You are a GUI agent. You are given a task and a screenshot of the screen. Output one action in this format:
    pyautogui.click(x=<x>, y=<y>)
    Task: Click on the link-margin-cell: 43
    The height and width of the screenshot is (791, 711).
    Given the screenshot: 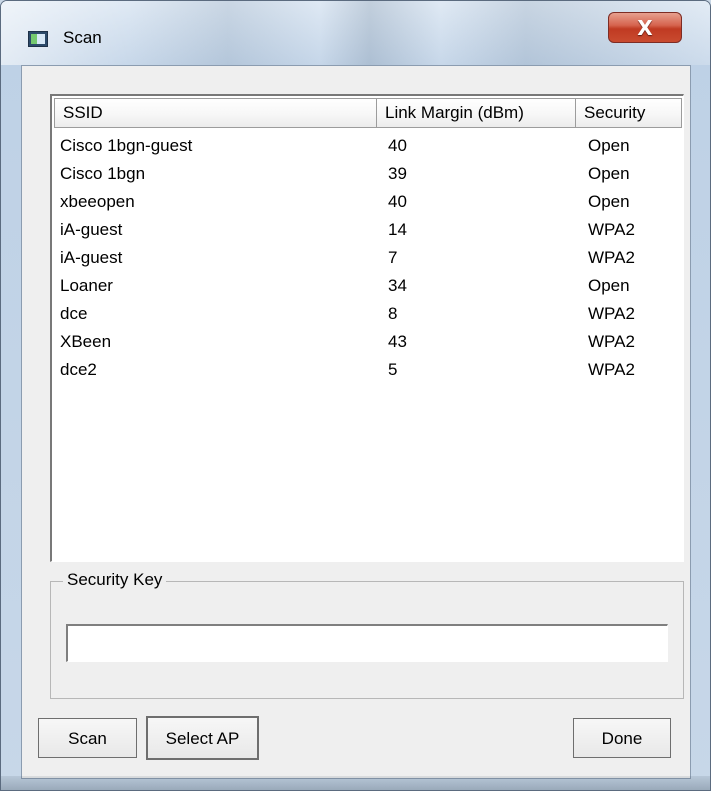 What is the action you would take?
    pyautogui.click(x=397, y=341)
    